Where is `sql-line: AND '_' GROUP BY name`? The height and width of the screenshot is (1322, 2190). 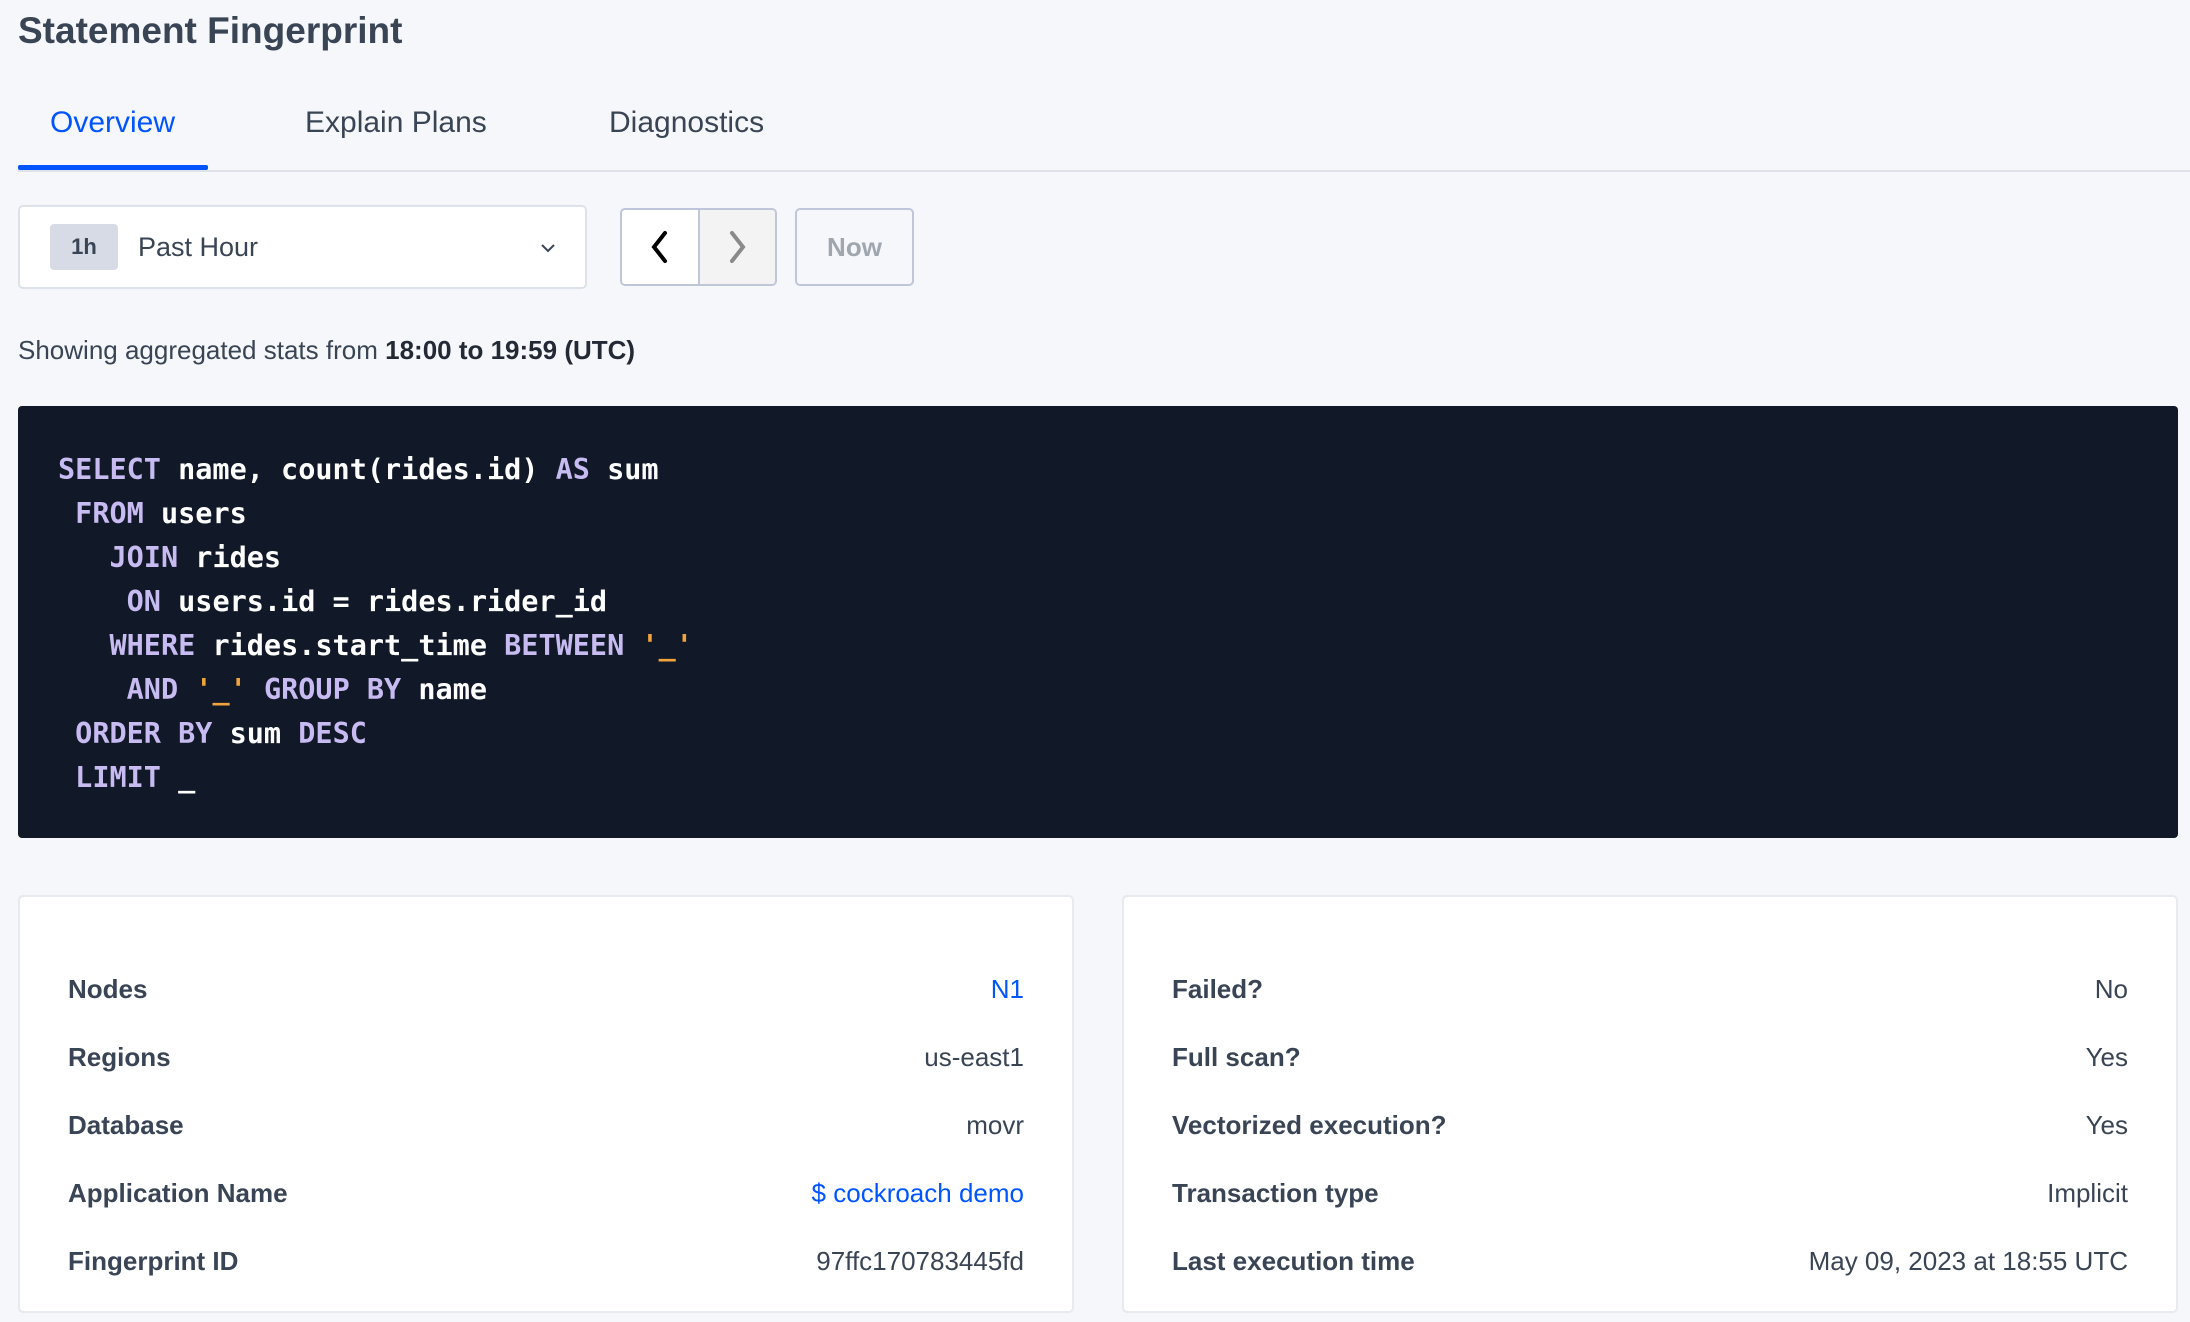
sql-line: AND '_' GROUP BY name is located at coordinates (1118, 690).